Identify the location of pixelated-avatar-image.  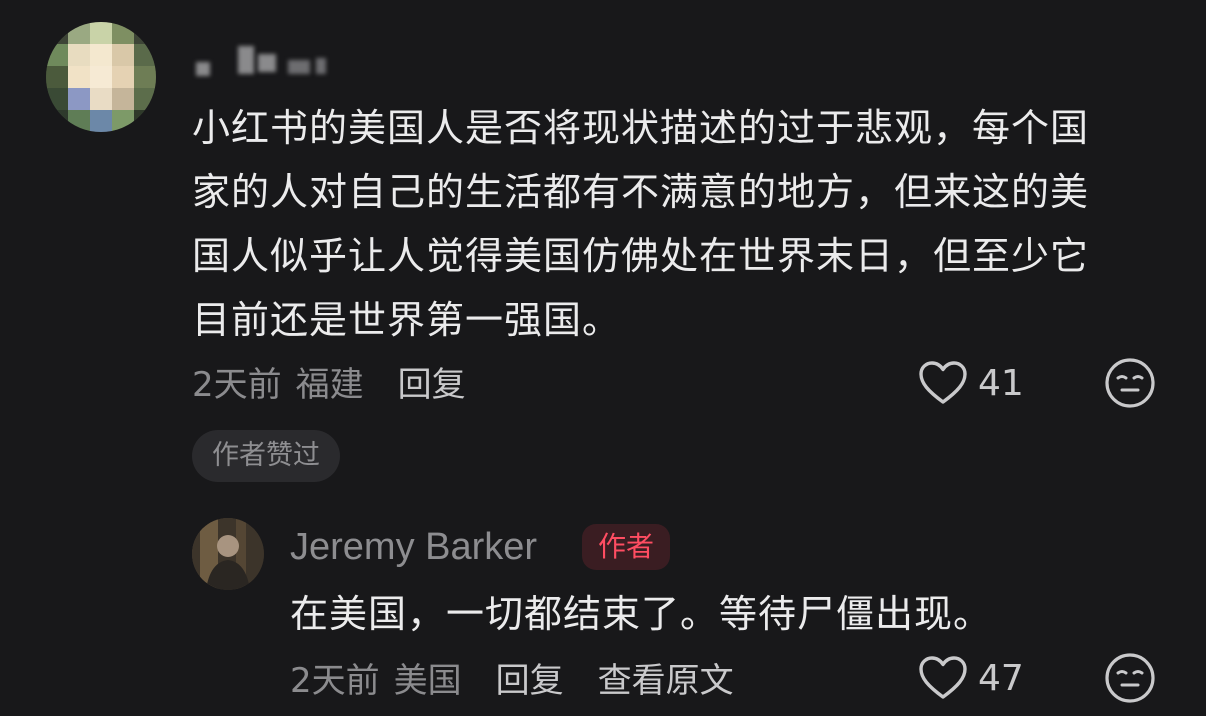
(101, 77).